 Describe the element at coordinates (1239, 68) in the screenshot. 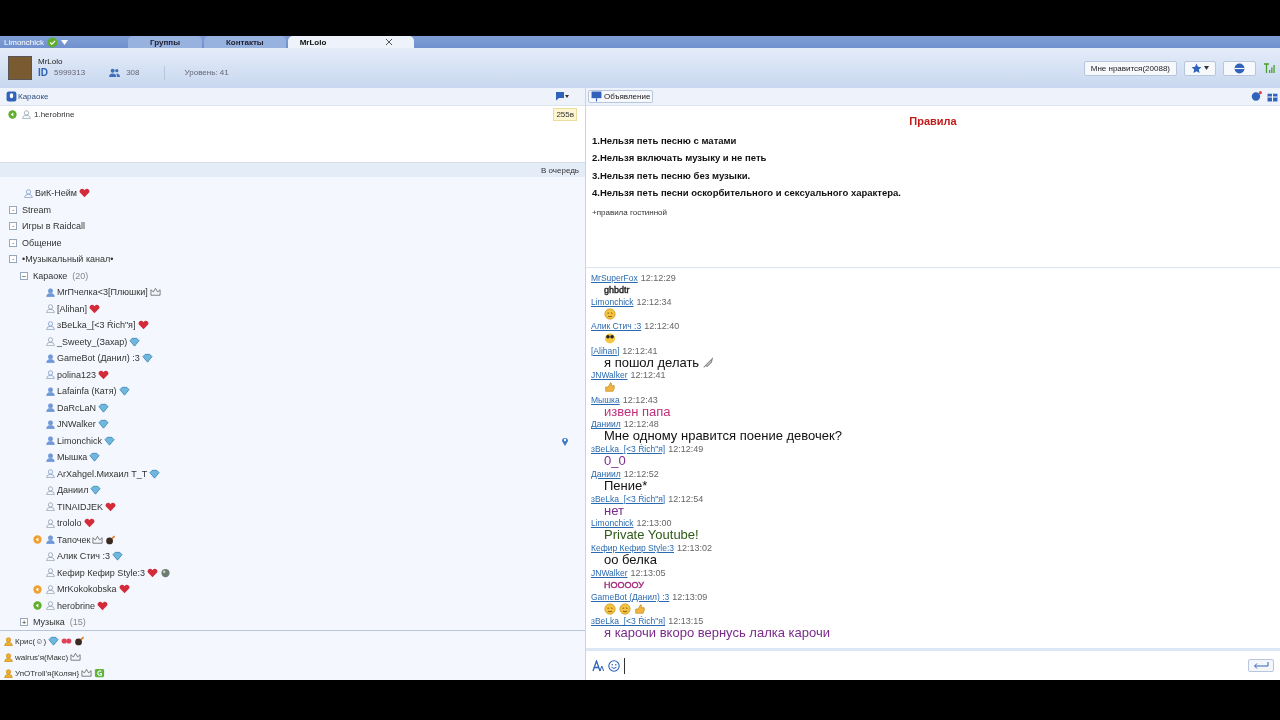

I see `share-button` at that location.